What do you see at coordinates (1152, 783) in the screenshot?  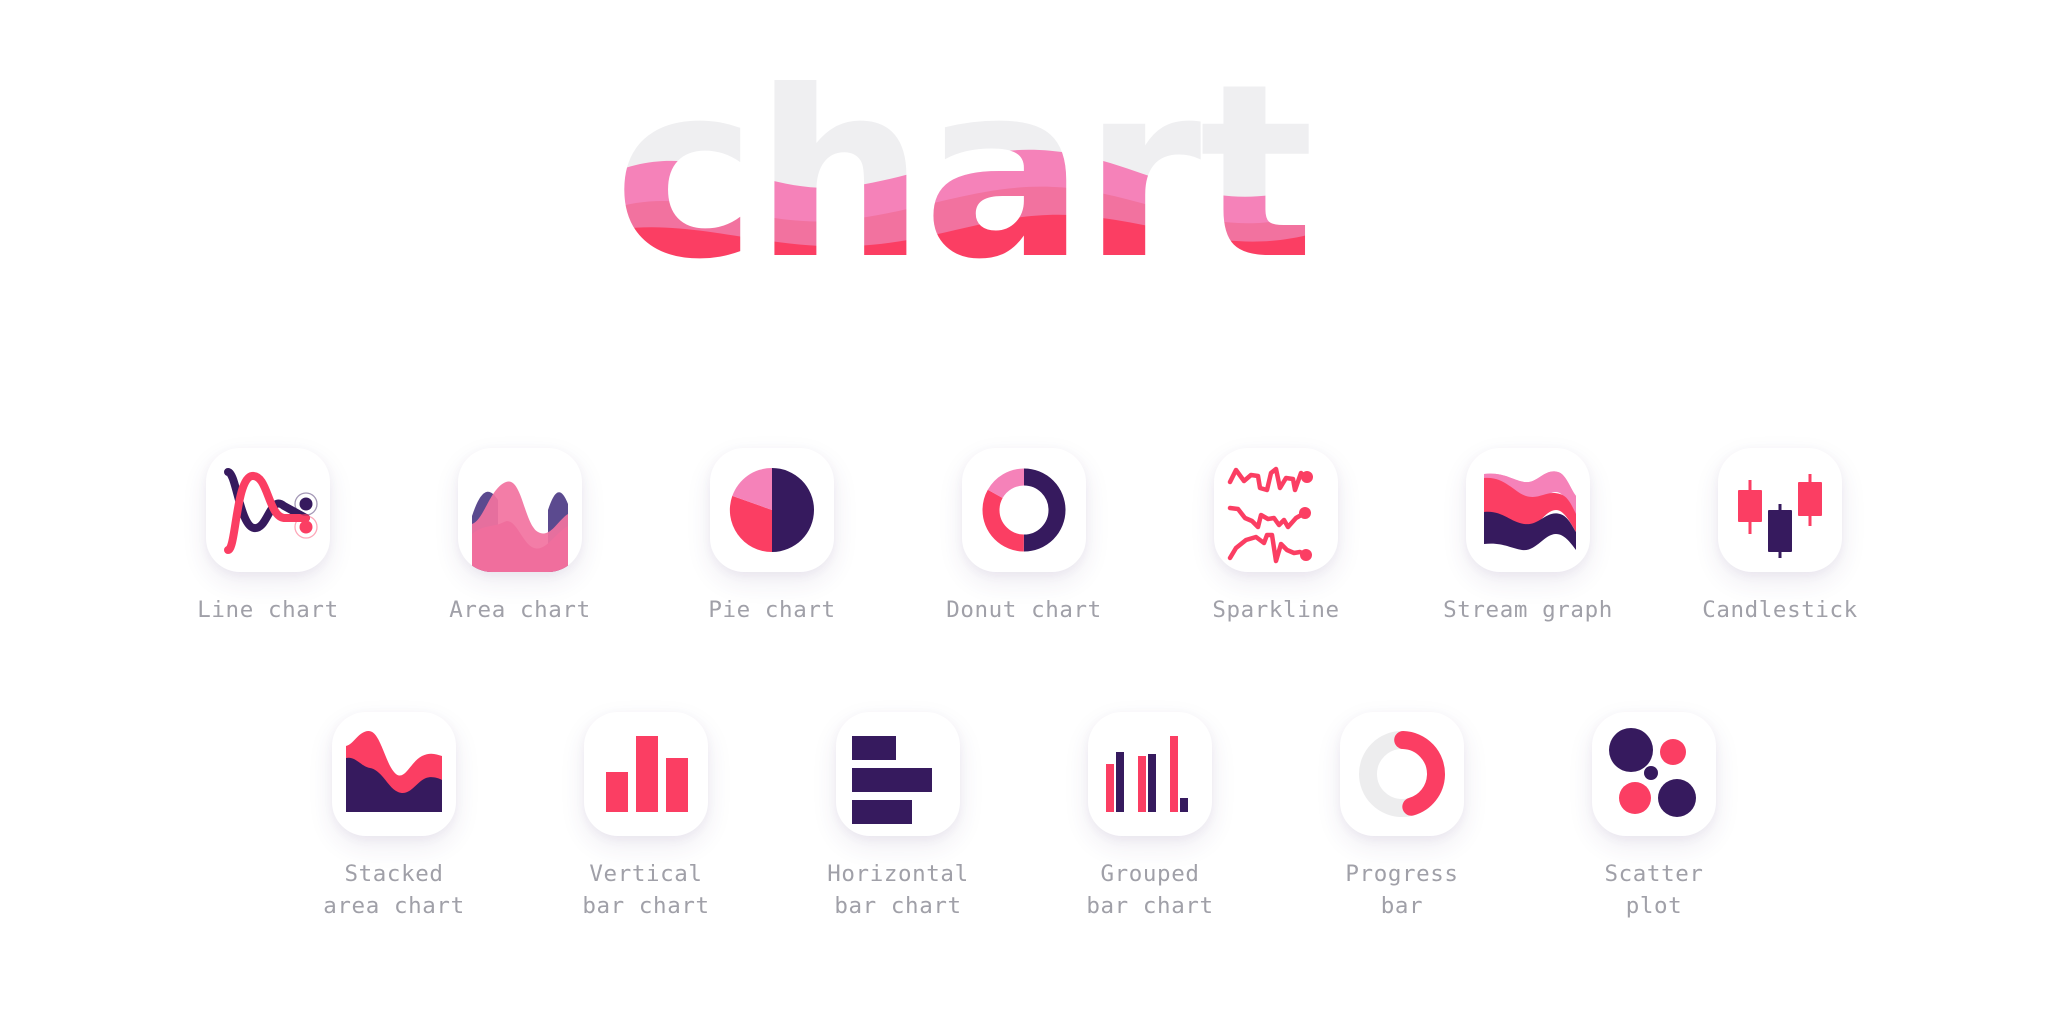 I see `gbar-2-purple` at bounding box center [1152, 783].